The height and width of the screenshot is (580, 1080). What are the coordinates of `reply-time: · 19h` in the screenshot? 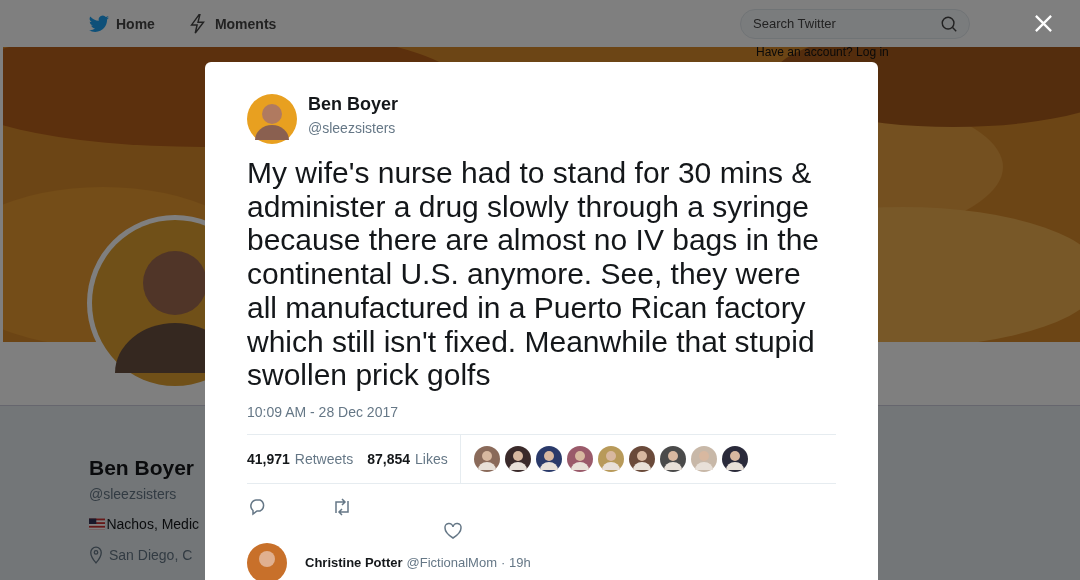 It's located at (516, 563).